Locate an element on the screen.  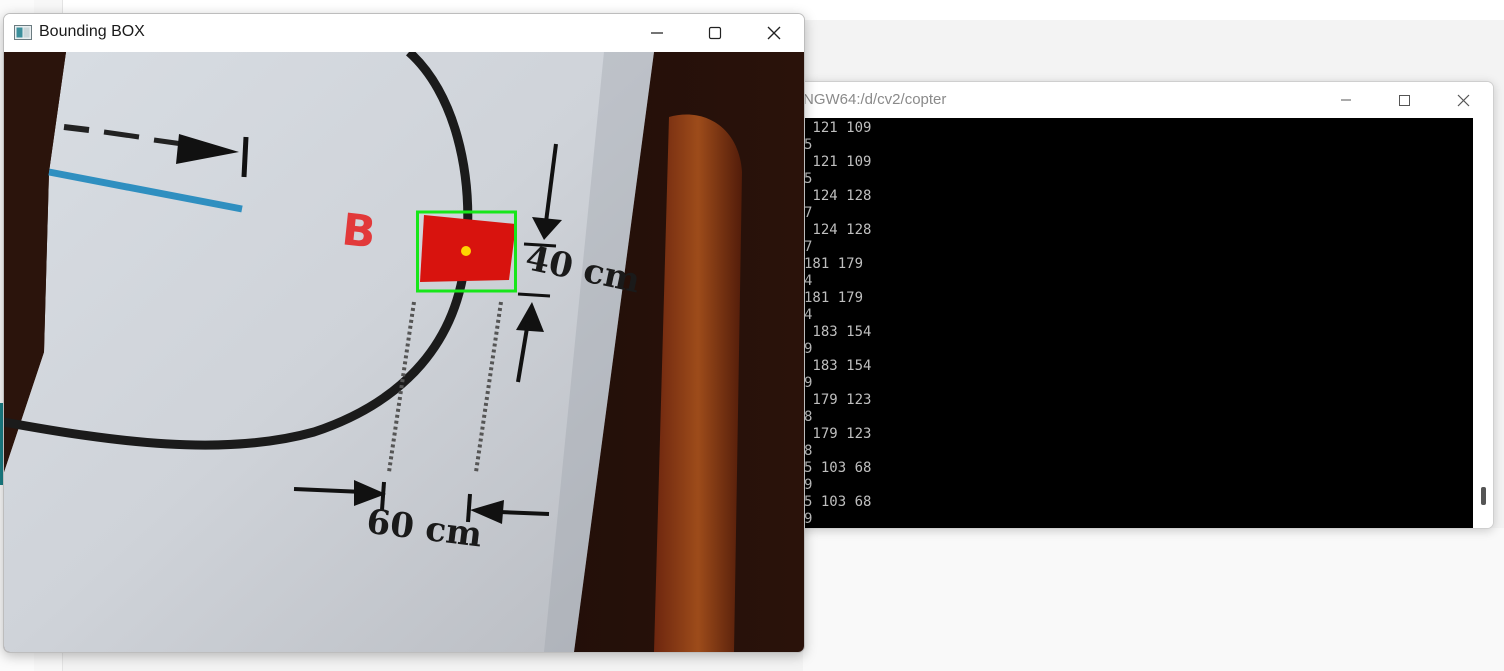
terminal-scrollbar is located at coordinates (1483, 323).